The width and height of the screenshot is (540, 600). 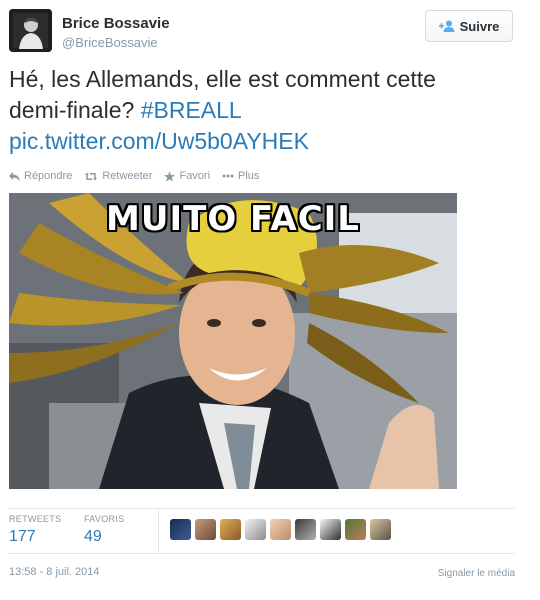 I want to click on favorite-action: Favori, so click(x=187, y=176).